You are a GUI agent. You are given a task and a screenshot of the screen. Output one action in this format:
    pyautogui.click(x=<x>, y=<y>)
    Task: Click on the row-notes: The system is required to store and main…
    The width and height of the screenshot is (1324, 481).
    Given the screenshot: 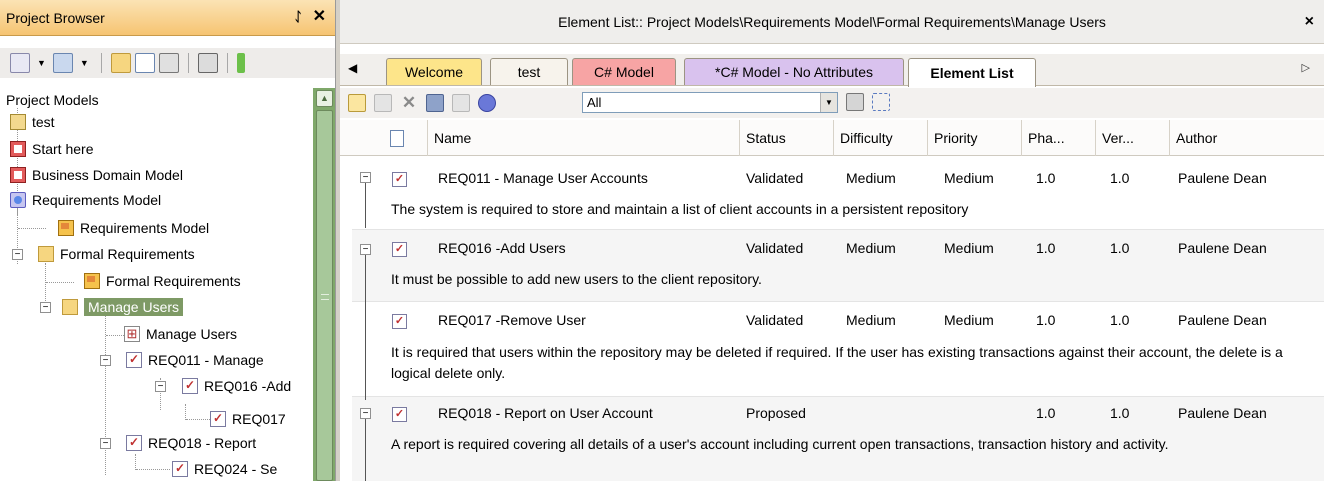 What is the action you would take?
    pyautogui.click(x=680, y=209)
    